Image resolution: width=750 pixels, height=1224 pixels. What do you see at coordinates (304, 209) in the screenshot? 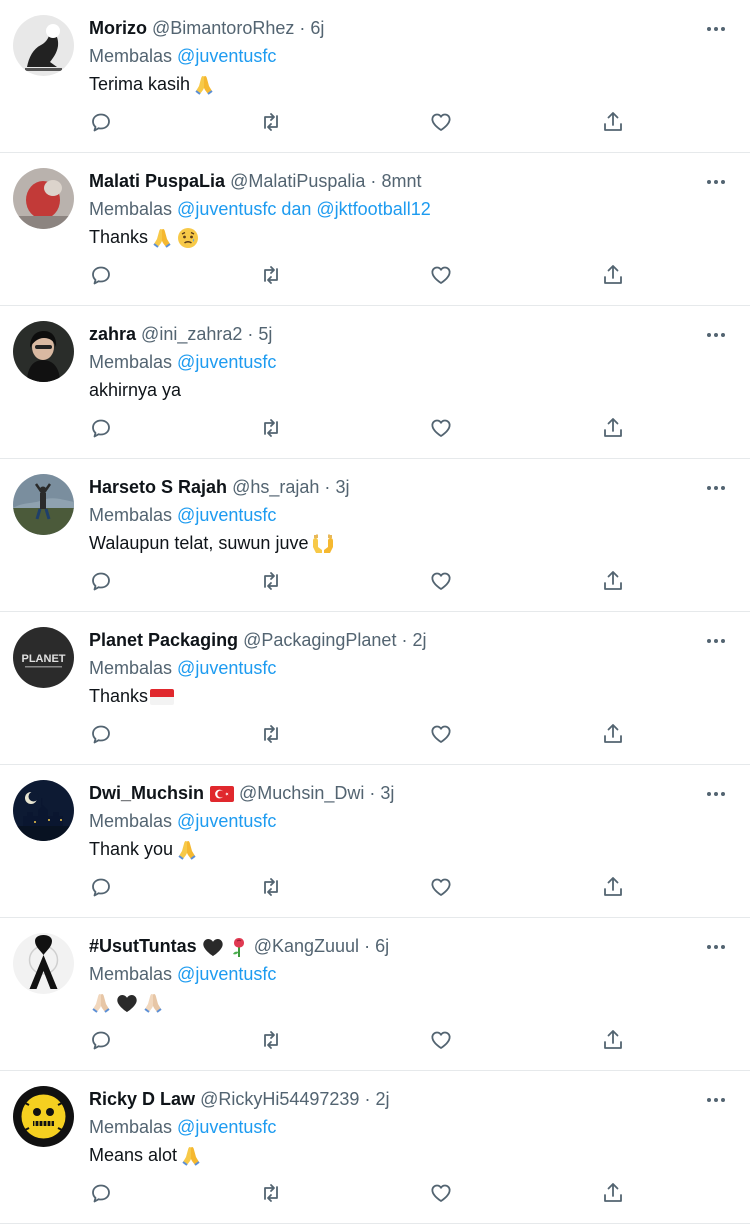
I see `mention-link: @juventusfc dan @jktfootball12` at bounding box center [304, 209].